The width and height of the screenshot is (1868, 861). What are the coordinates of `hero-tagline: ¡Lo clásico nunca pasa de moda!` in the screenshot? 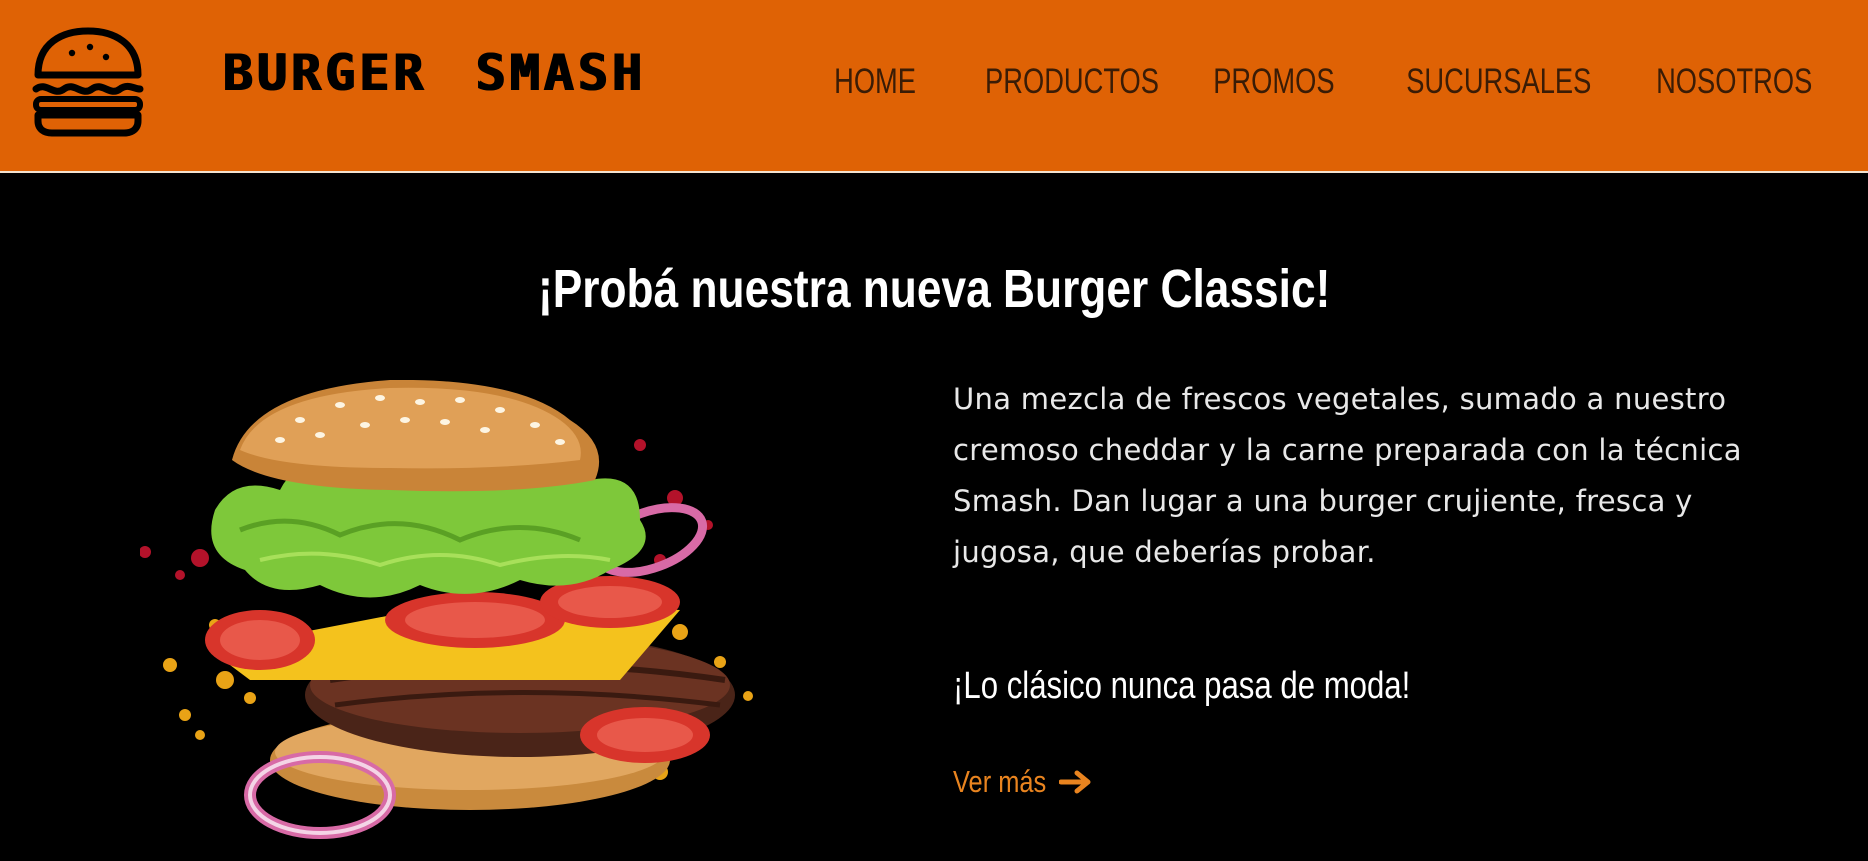 It's located at (1182, 686).